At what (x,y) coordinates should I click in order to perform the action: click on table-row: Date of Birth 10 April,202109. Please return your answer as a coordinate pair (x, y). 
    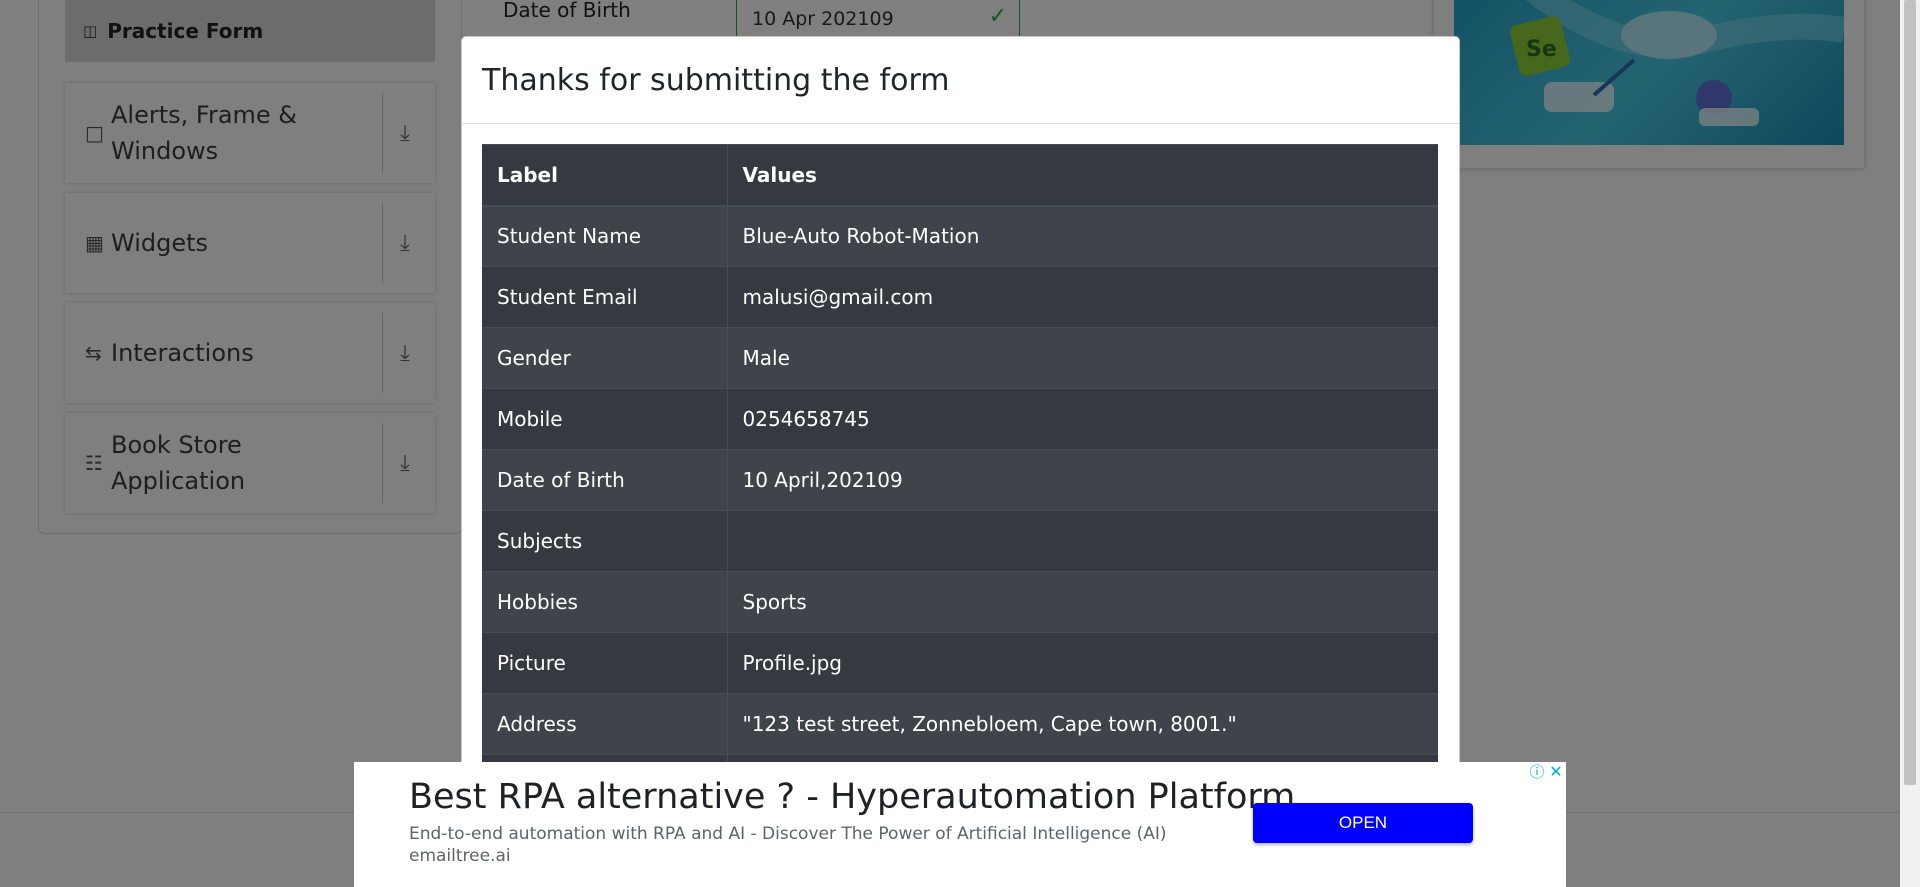
    Looking at the image, I should click on (960, 480).